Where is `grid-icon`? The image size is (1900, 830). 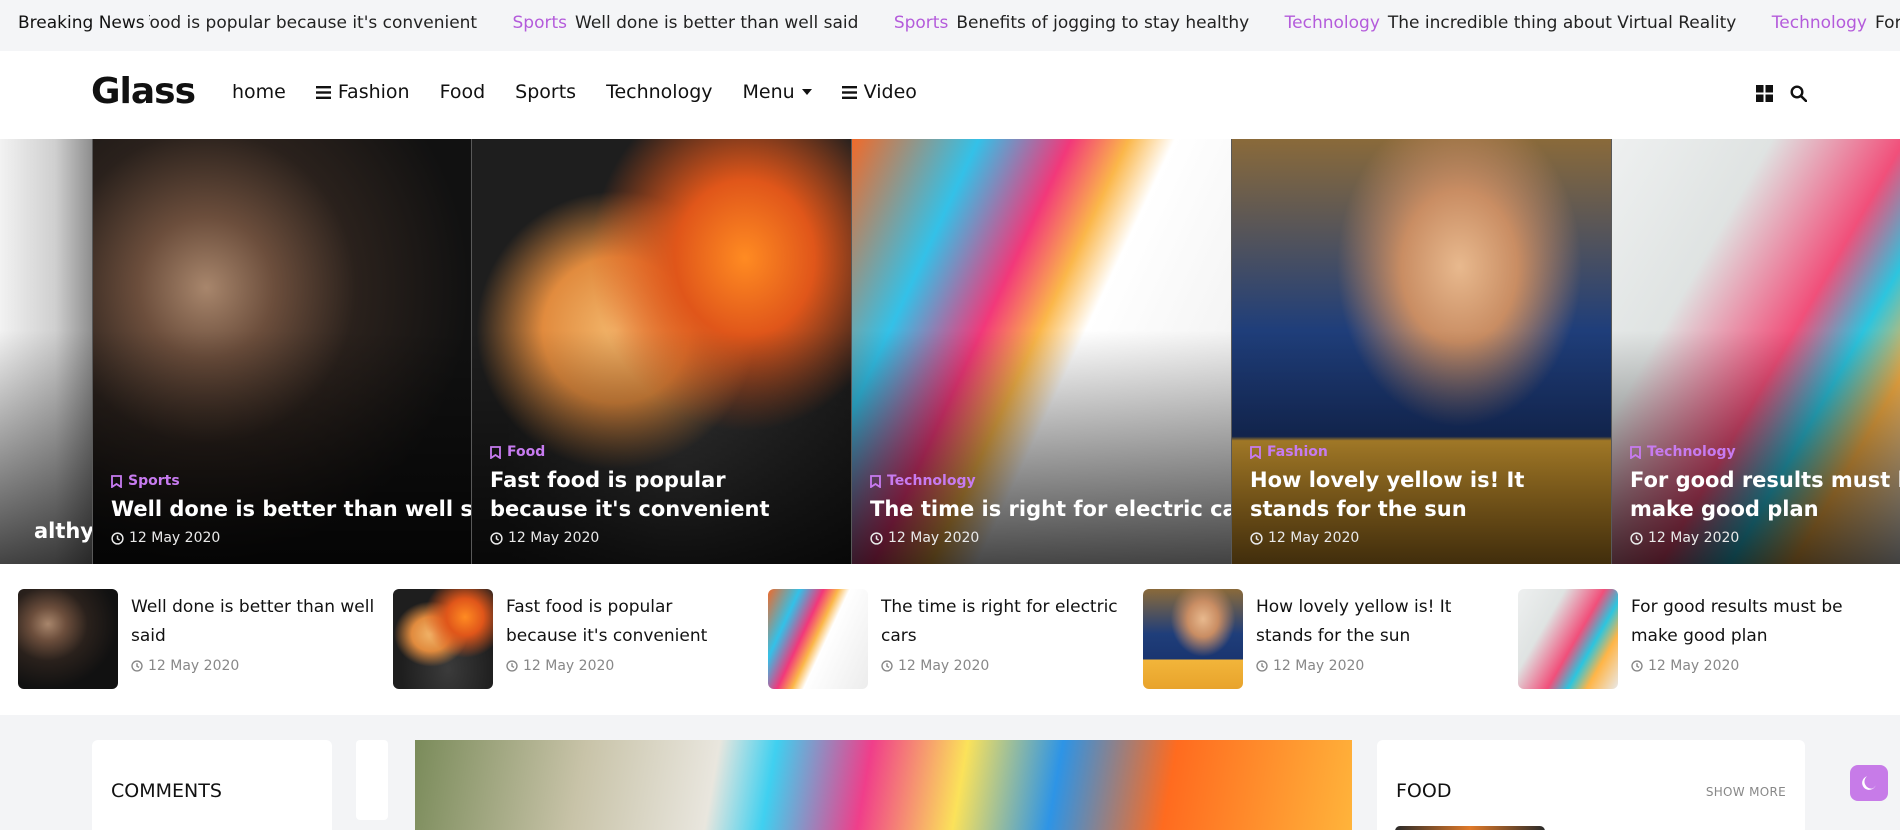 grid-icon is located at coordinates (1765, 94).